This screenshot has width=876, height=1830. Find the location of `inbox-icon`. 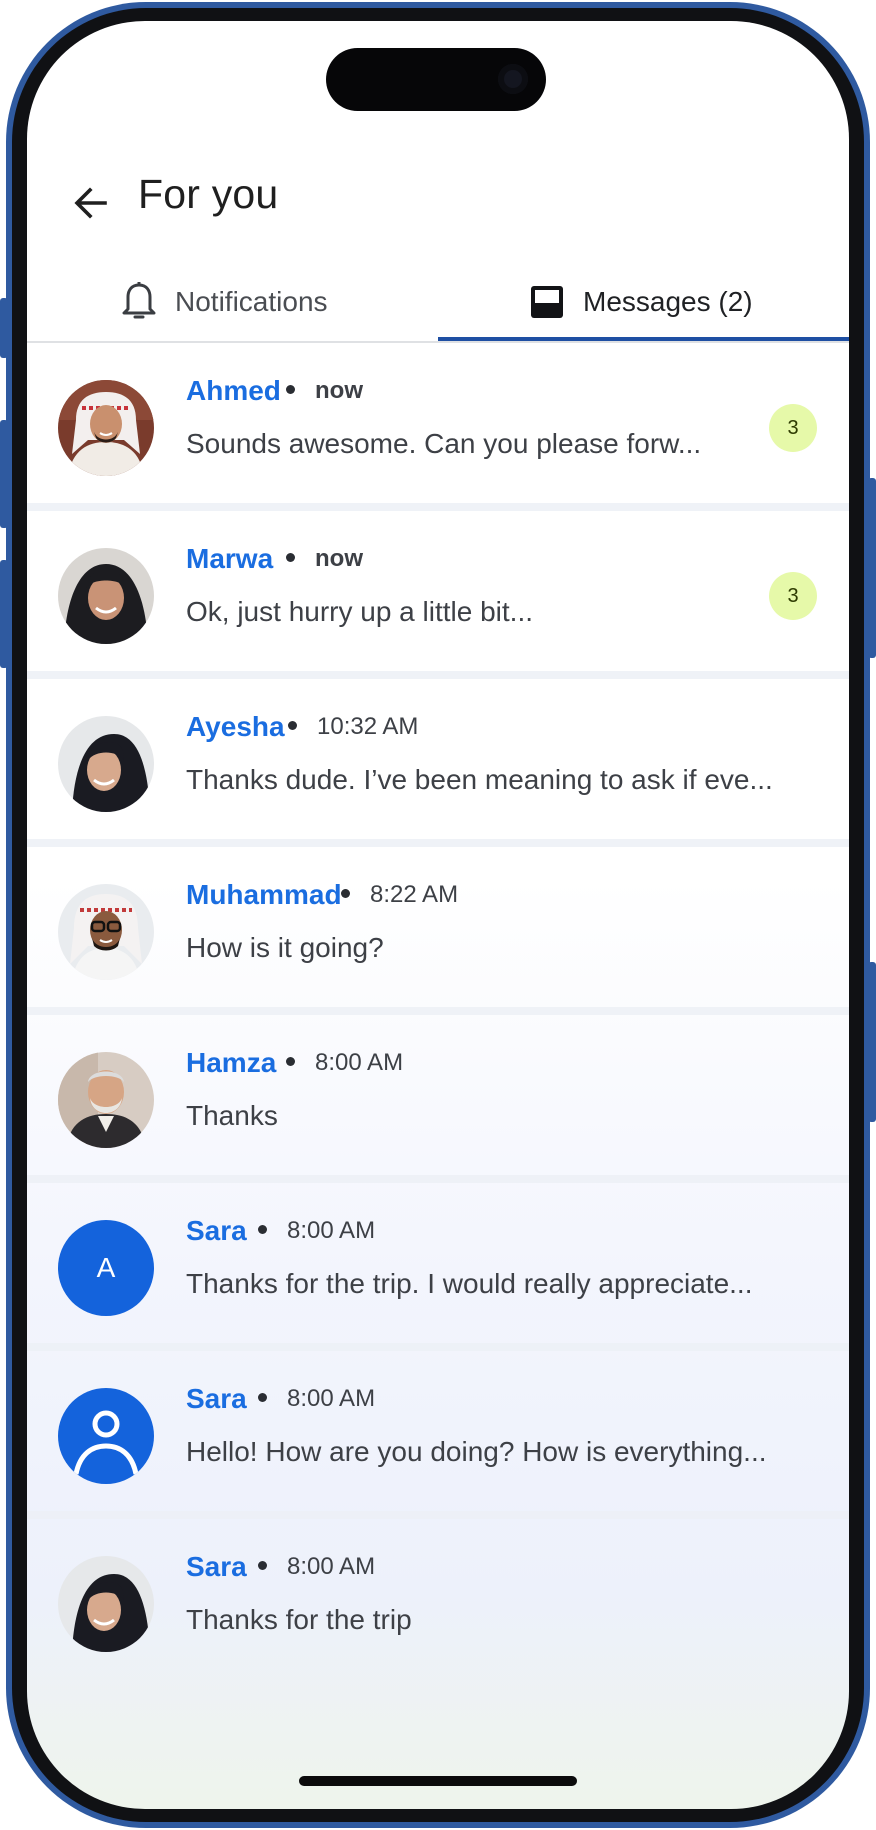

inbox-icon is located at coordinates (547, 302).